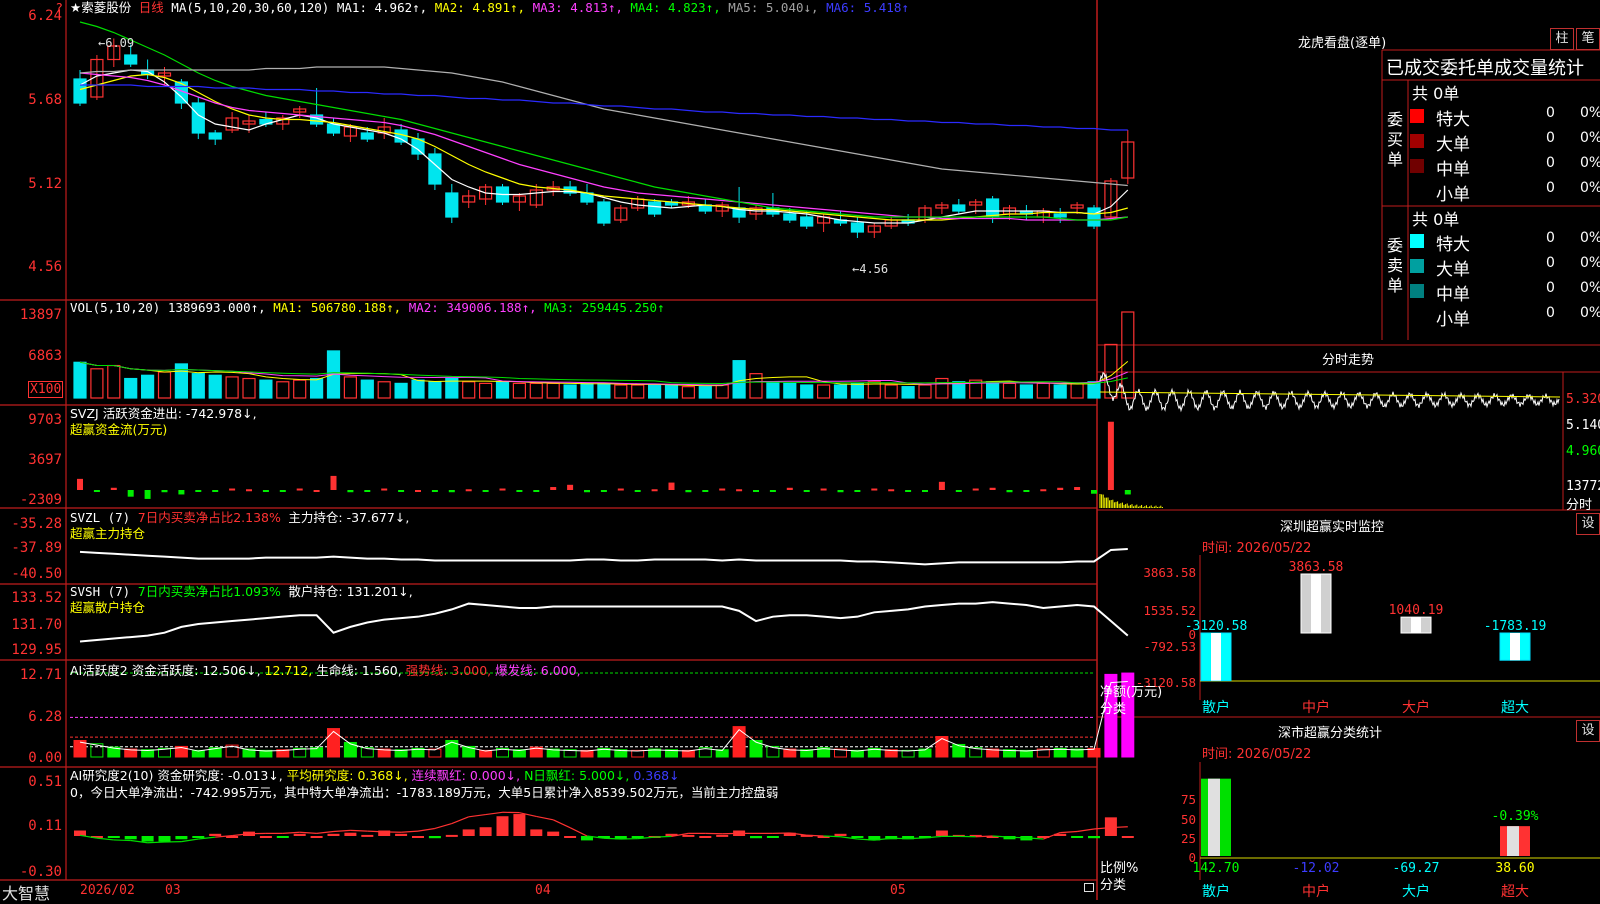 The image size is (1600, 904). What do you see at coordinates (1514, 868) in the screenshot?
I see `bar-value-label: 38.60` at bounding box center [1514, 868].